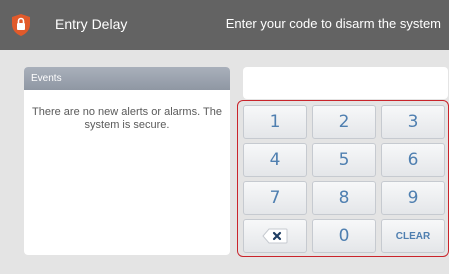  What do you see at coordinates (275, 160) in the screenshot?
I see `key-4: 4` at bounding box center [275, 160].